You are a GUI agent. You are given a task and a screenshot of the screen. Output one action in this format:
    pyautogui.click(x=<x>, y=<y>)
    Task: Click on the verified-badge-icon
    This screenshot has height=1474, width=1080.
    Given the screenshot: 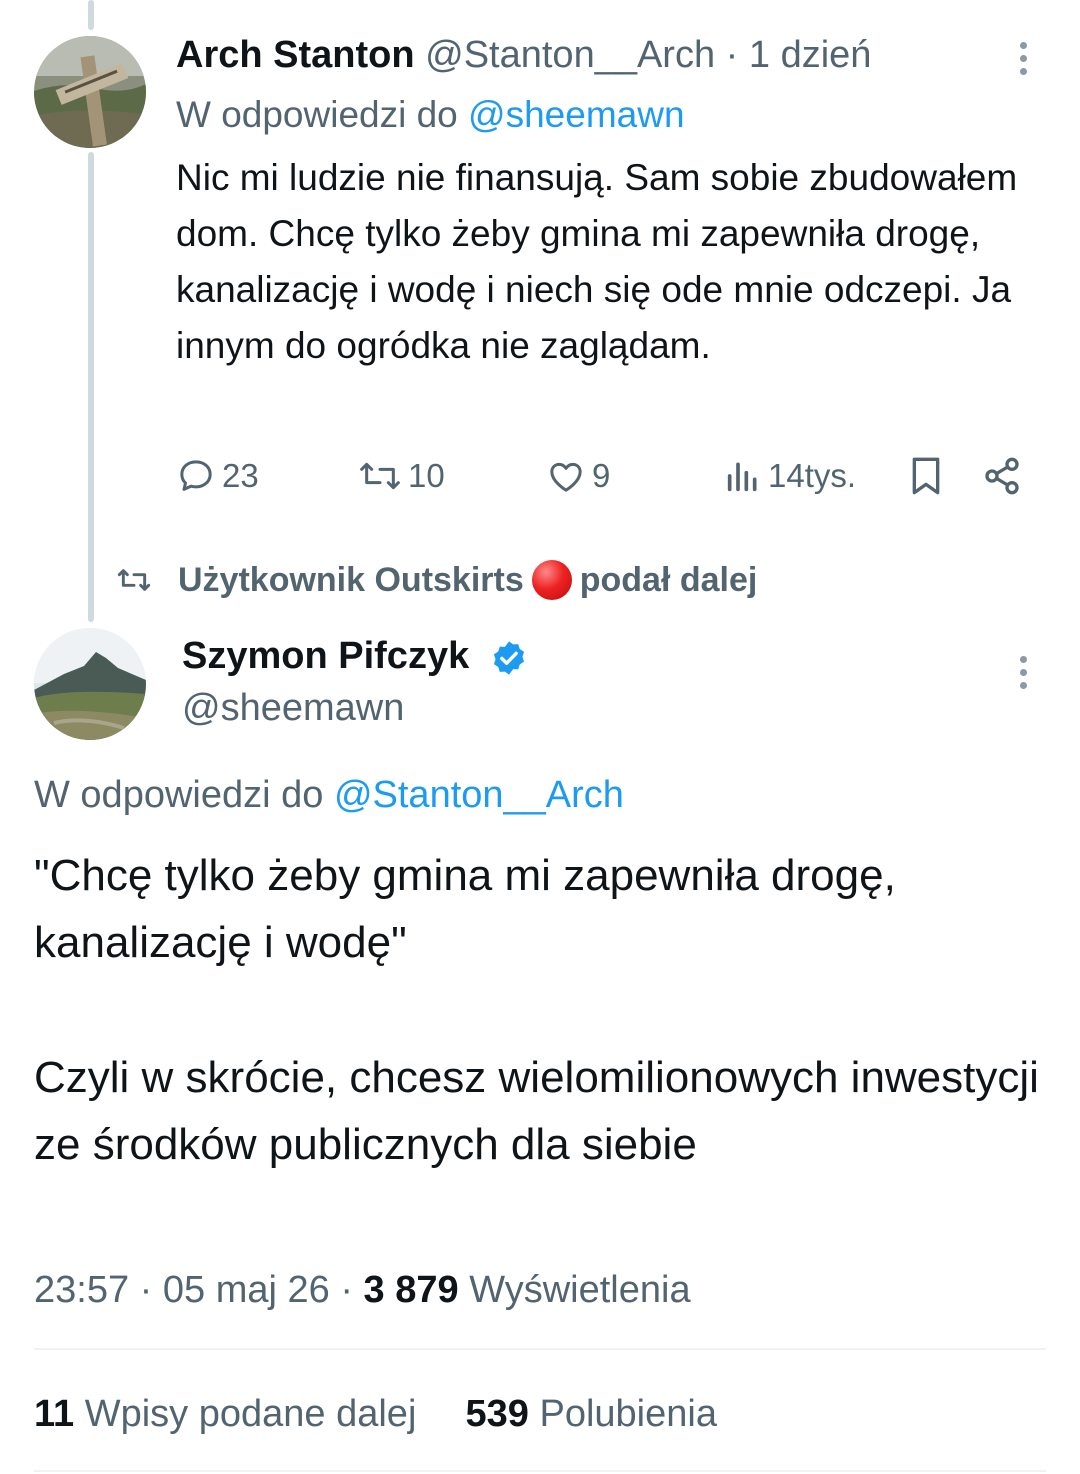 What is the action you would take?
    pyautogui.click(x=508, y=658)
    